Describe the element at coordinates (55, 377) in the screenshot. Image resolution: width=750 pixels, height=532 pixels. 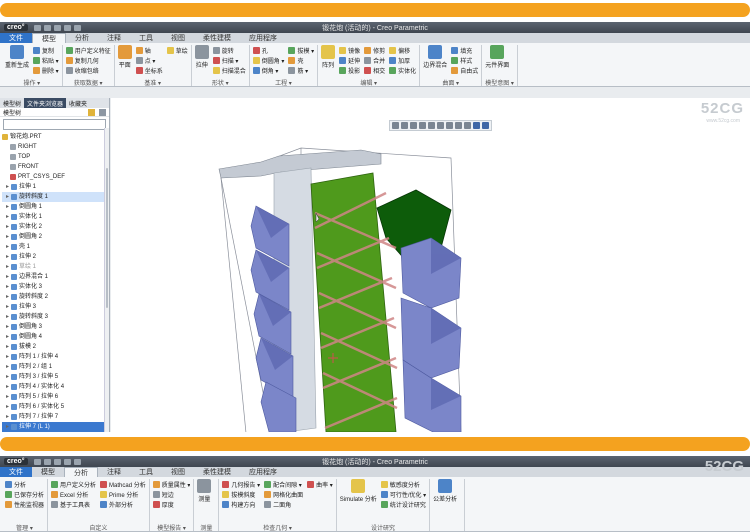
I see `tree-node: ▸ 阵列 3 / 拉伸 5` at that location.